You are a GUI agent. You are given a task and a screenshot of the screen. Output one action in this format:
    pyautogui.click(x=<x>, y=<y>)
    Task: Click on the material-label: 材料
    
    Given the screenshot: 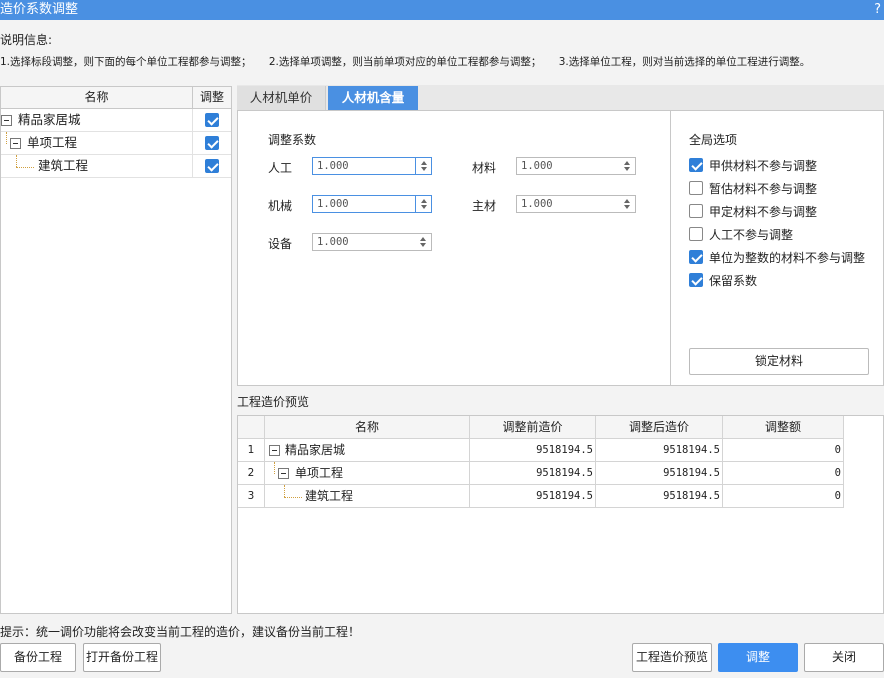 What is the action you would take?
    pyautogui.click(x=484, y=168)
    